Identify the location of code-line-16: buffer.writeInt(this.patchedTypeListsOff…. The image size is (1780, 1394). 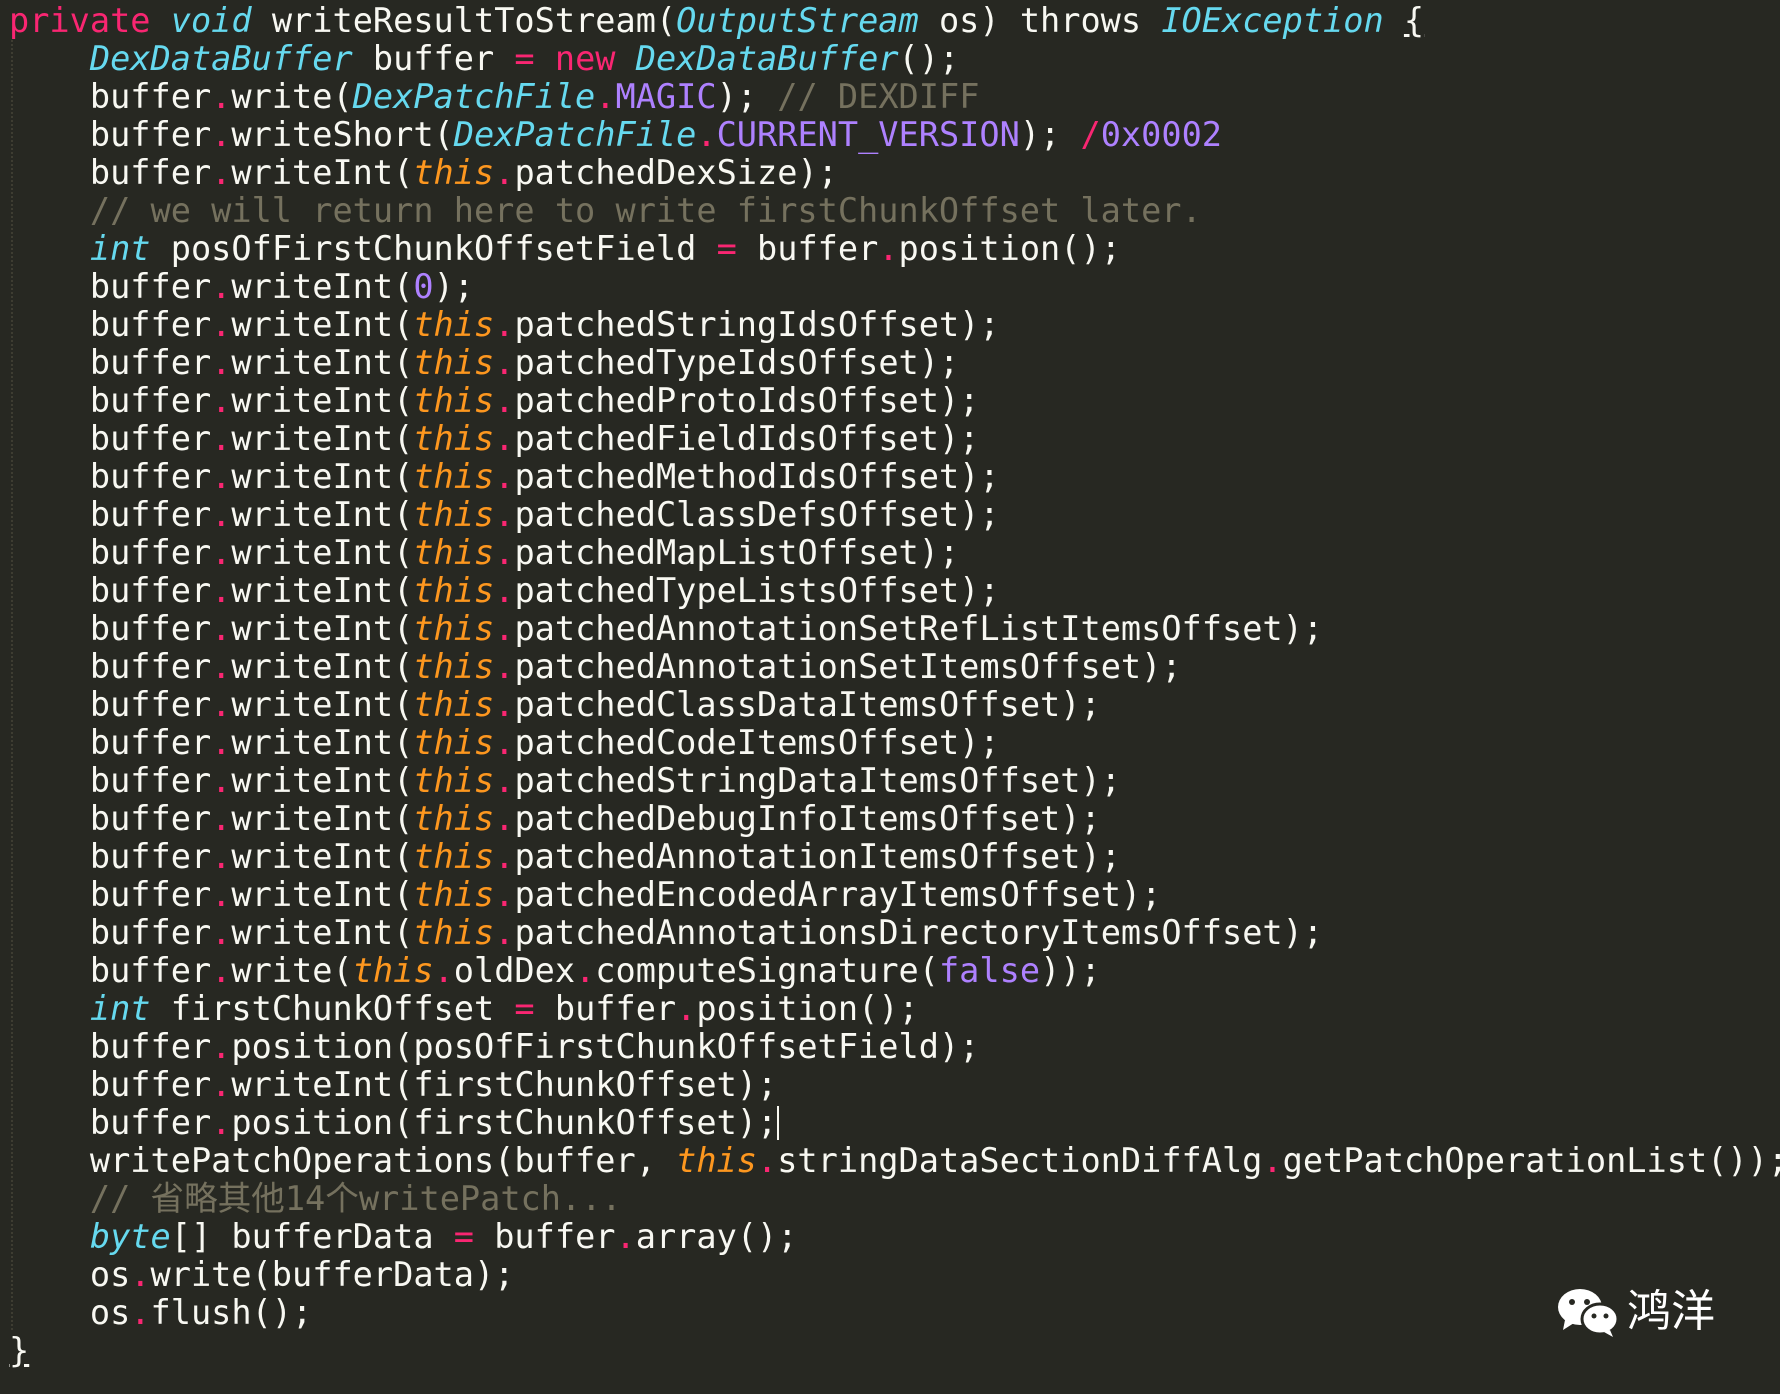
(894, 591).